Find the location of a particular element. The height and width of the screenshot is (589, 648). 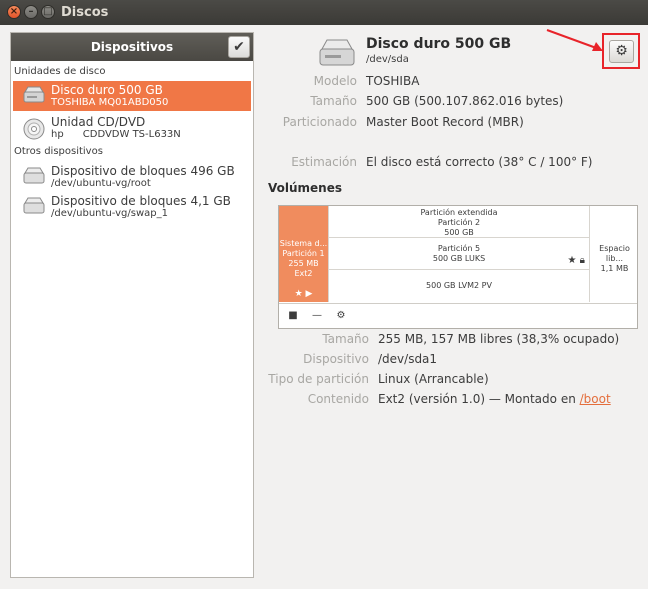

volume-segment-free-space: Espacio lib... 1,1 MB is located at coordinates (613, 254).